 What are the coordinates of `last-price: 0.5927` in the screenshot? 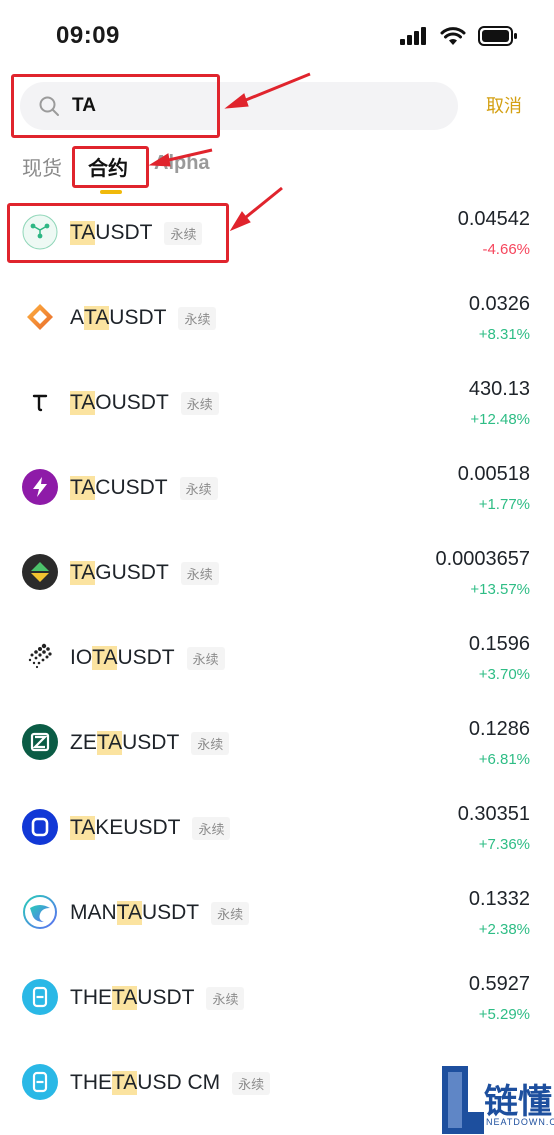 It's located at (499, 984).